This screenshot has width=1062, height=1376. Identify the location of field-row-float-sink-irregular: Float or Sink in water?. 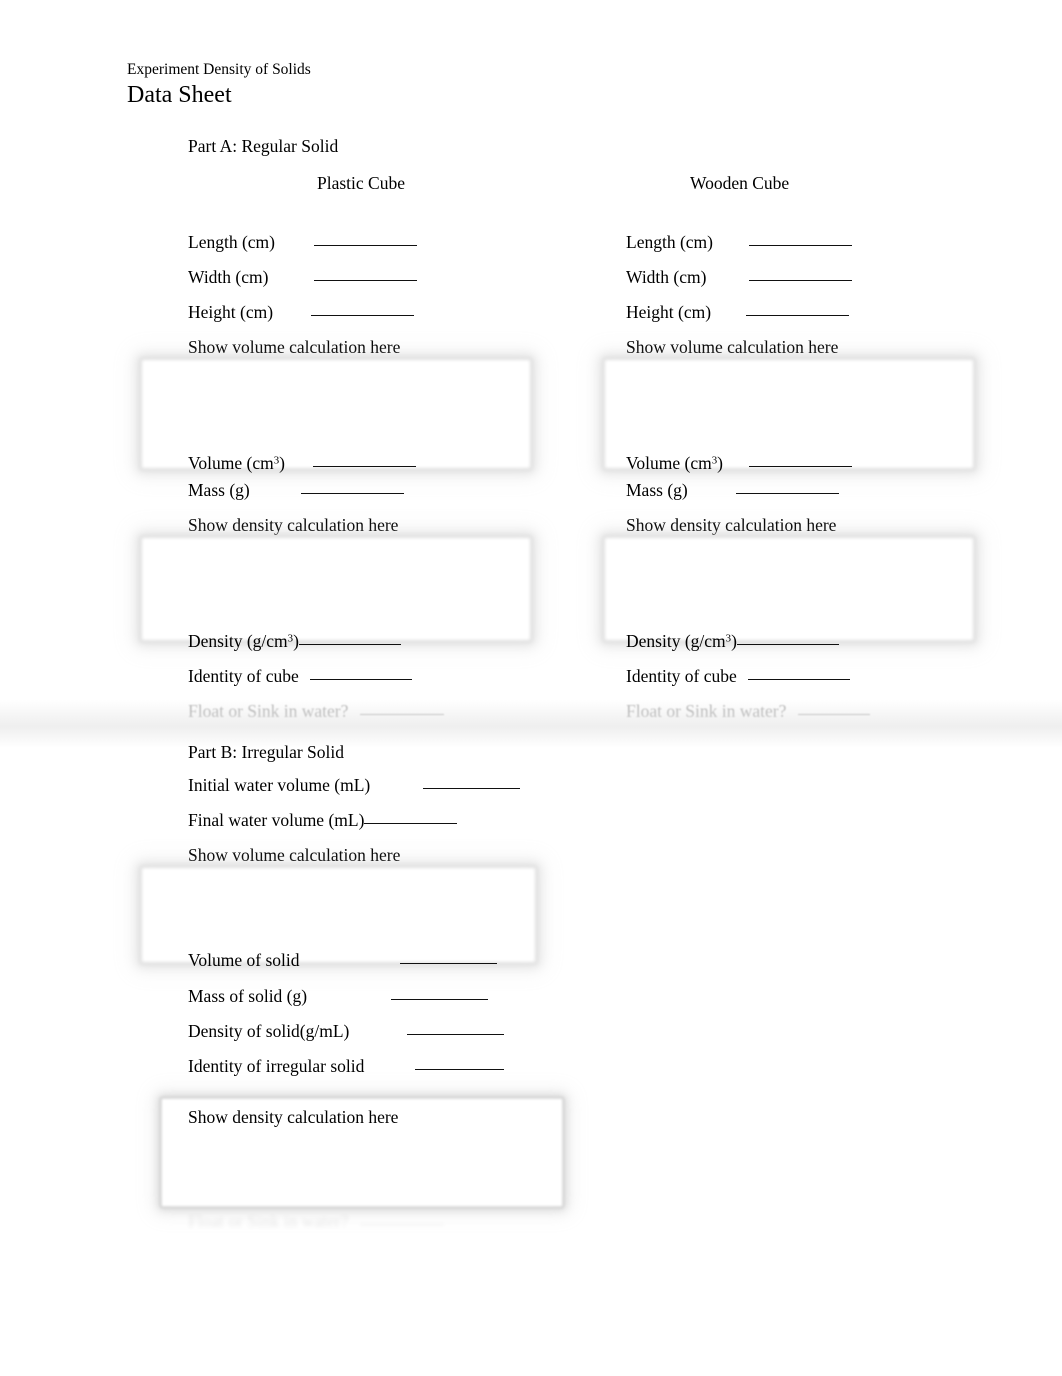
(316, 1221).